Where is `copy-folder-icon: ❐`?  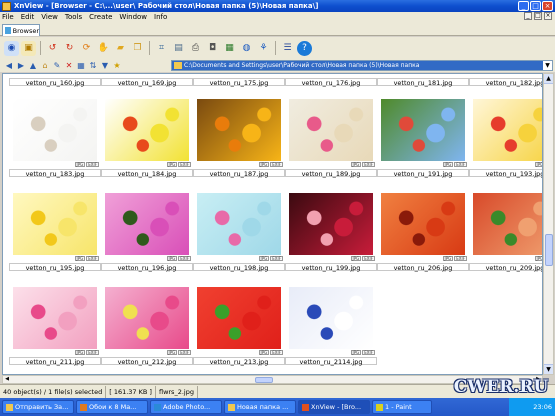
copy-folder-icon: ❐ is located at coordinates (137, 48).